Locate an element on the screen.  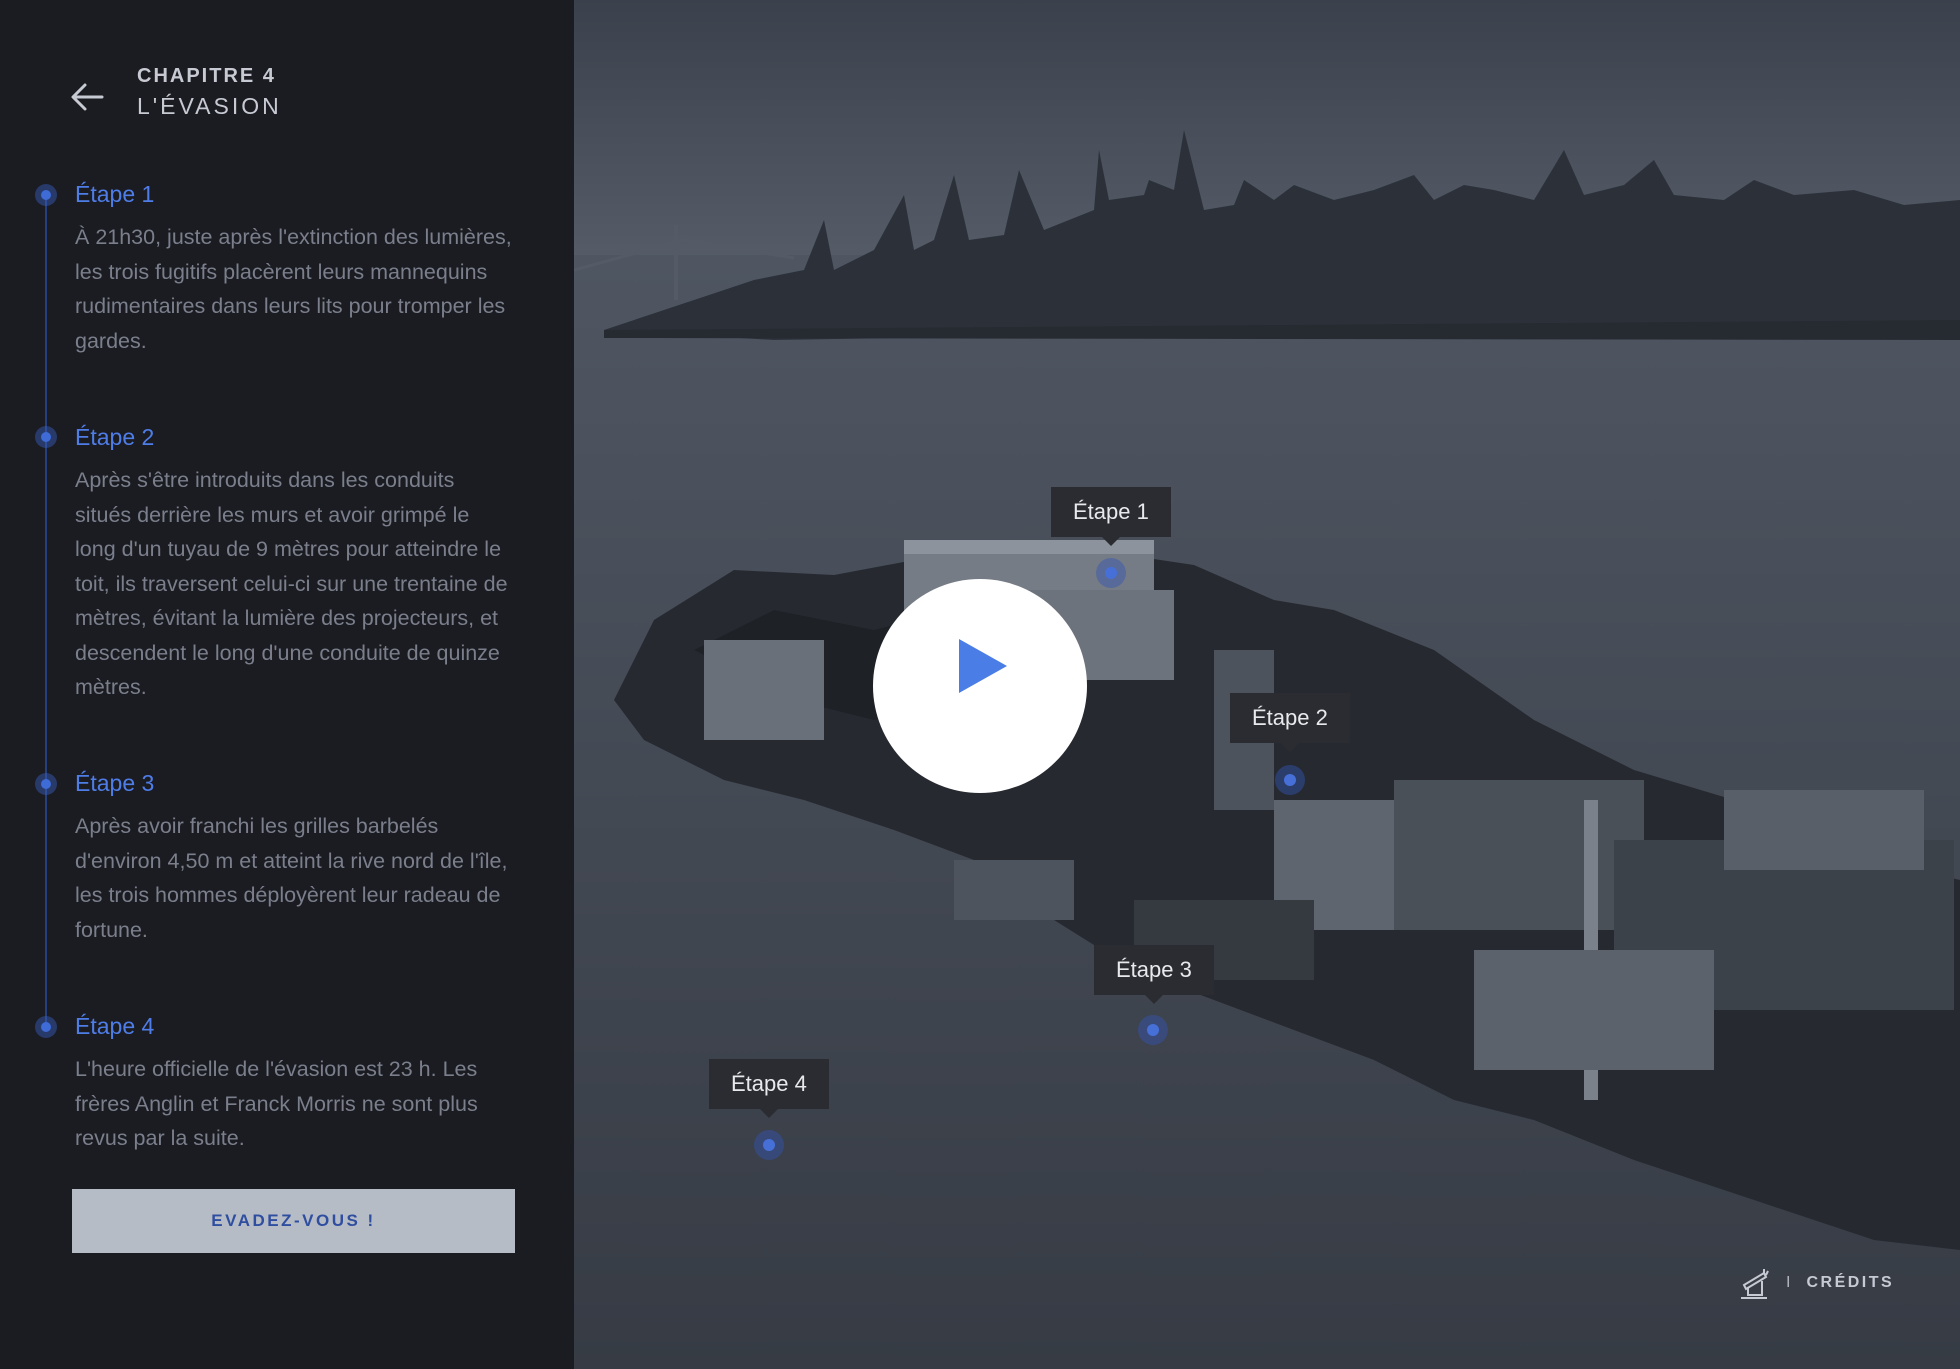
map-tooltip-step-4: Étape 4 is located at coordinates (769, 1088).